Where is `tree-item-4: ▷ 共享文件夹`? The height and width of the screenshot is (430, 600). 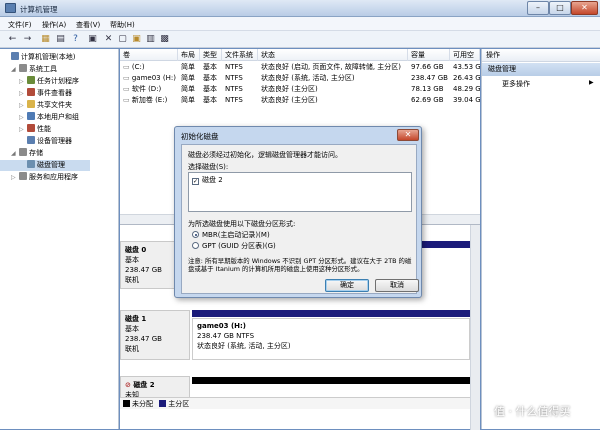 tree-item-4: ▷ 共享文件夹 is located at coordinates (36, 105).